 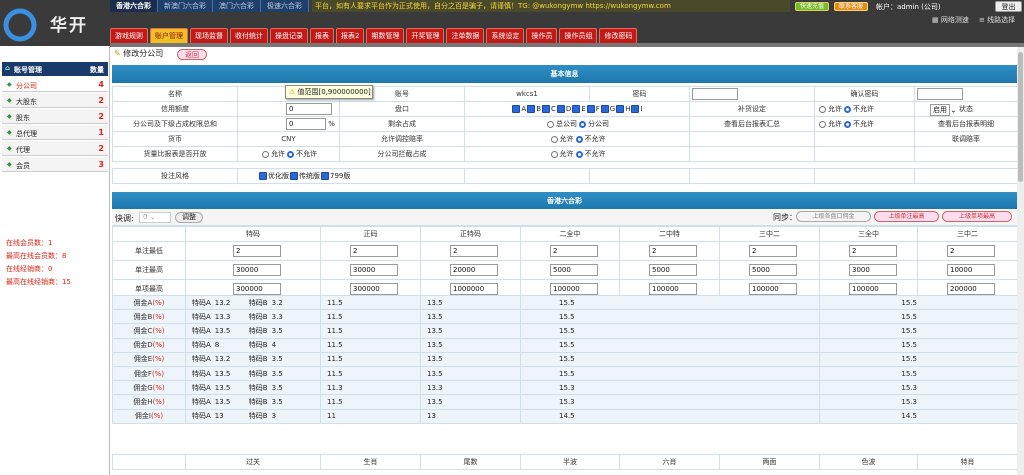 What do you see at coordinates (554, 139) in the screenshot?
I see `adjust-allow-radio` at bounding box center [554, 139].